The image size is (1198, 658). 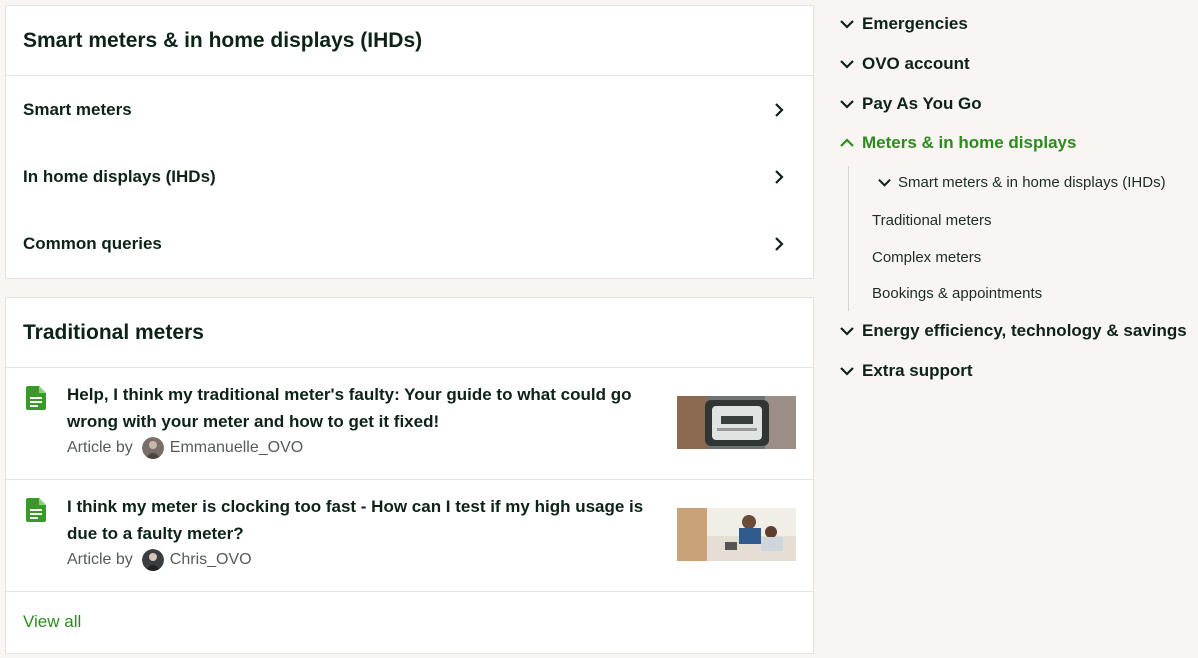 I want to click on subnav-item-smart-meters: Smart meters & in home displays (IHDs), so click(x=1022, y=182).